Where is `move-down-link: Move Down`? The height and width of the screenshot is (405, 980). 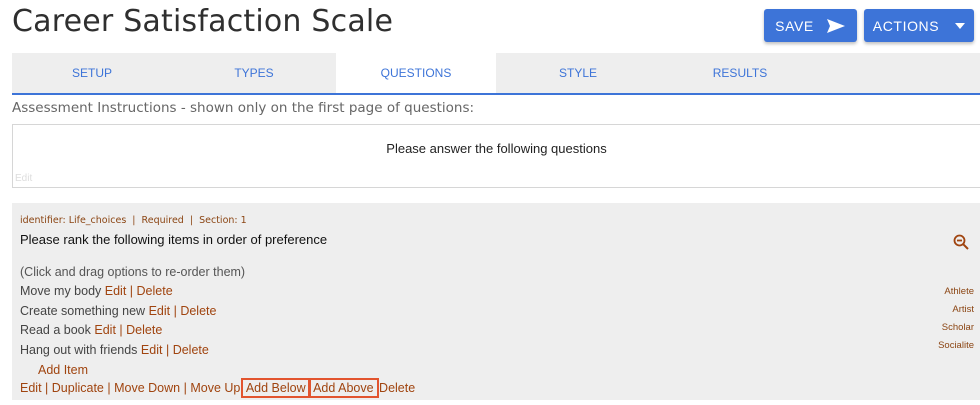
move-down-link: Move Down is located at coordinates (147, 388).